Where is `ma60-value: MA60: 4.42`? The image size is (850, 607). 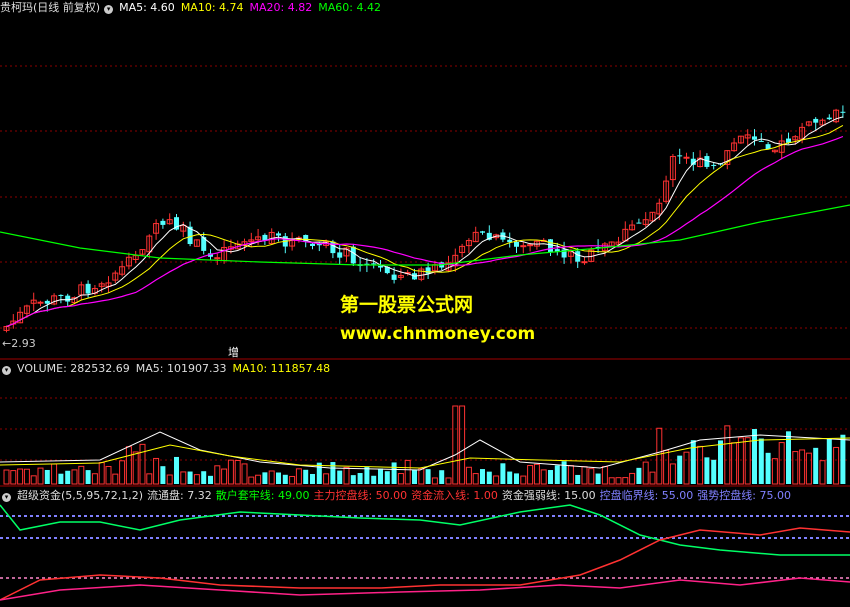
ma60-value: MA60: 4.42 is located at coordinates (349, 7).